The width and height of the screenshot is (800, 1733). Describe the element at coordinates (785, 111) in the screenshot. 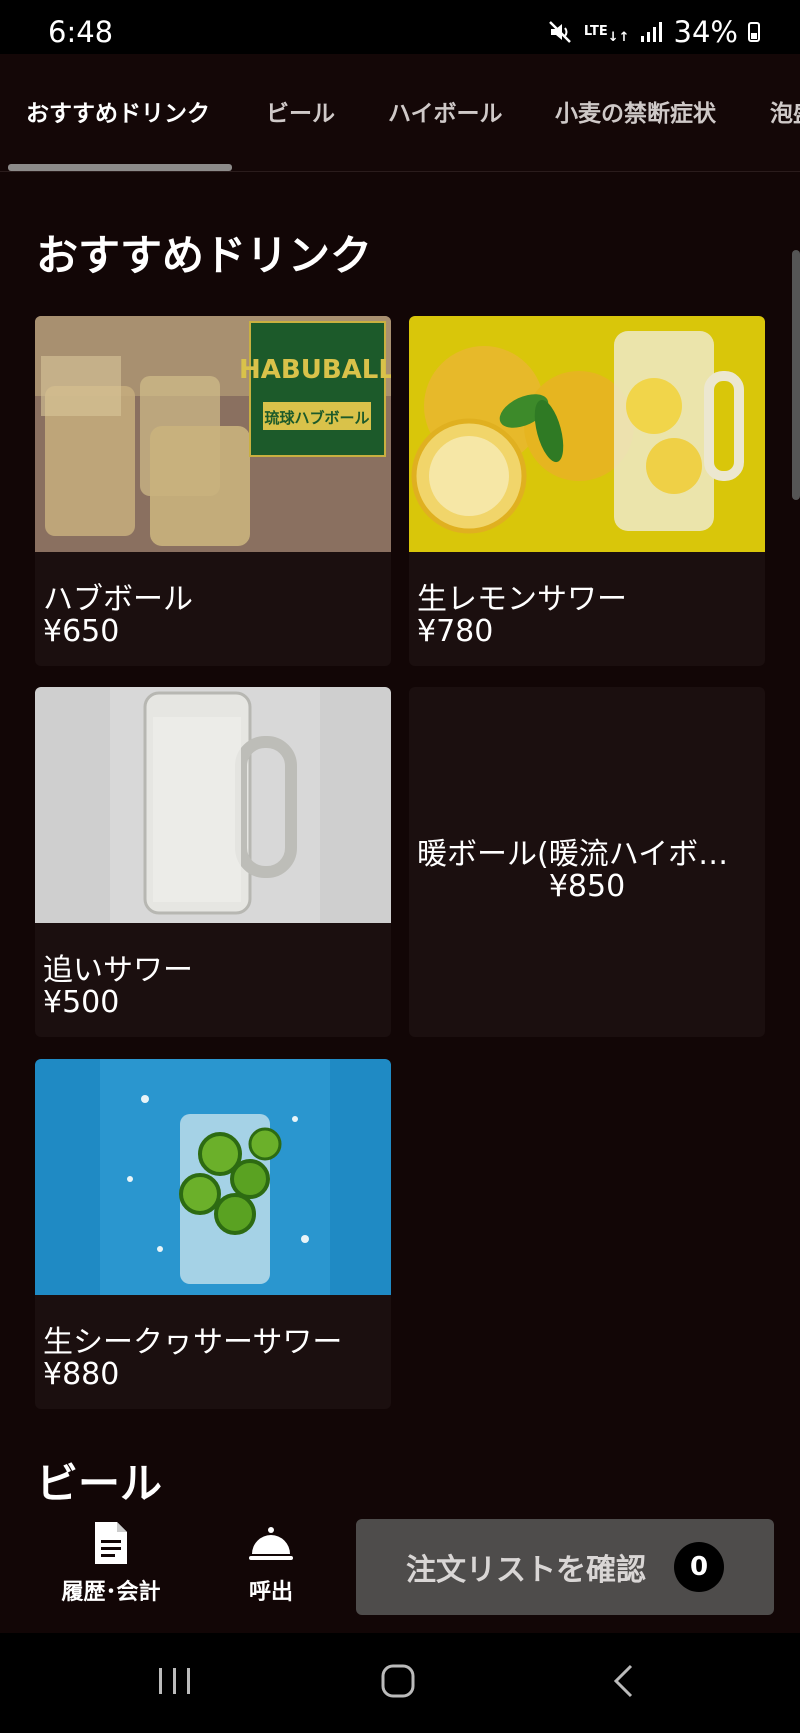

I see `tab-awamori: 泡盛` at that location.